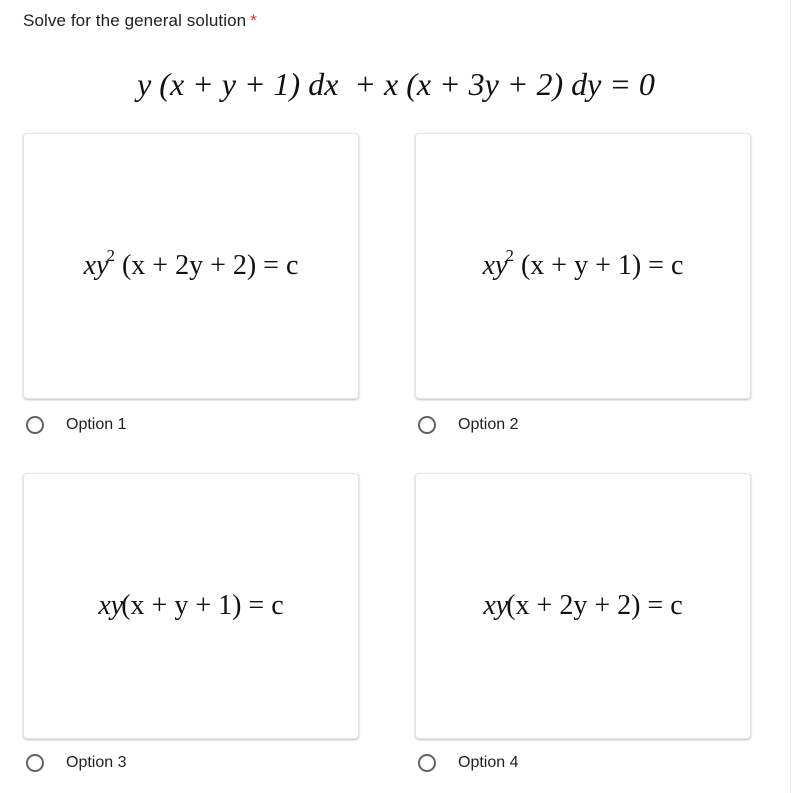 The image size is (792, 793). I want to click on option-1-image-card: xy2 (x + 2y + 2) = c, so click(191, 266).